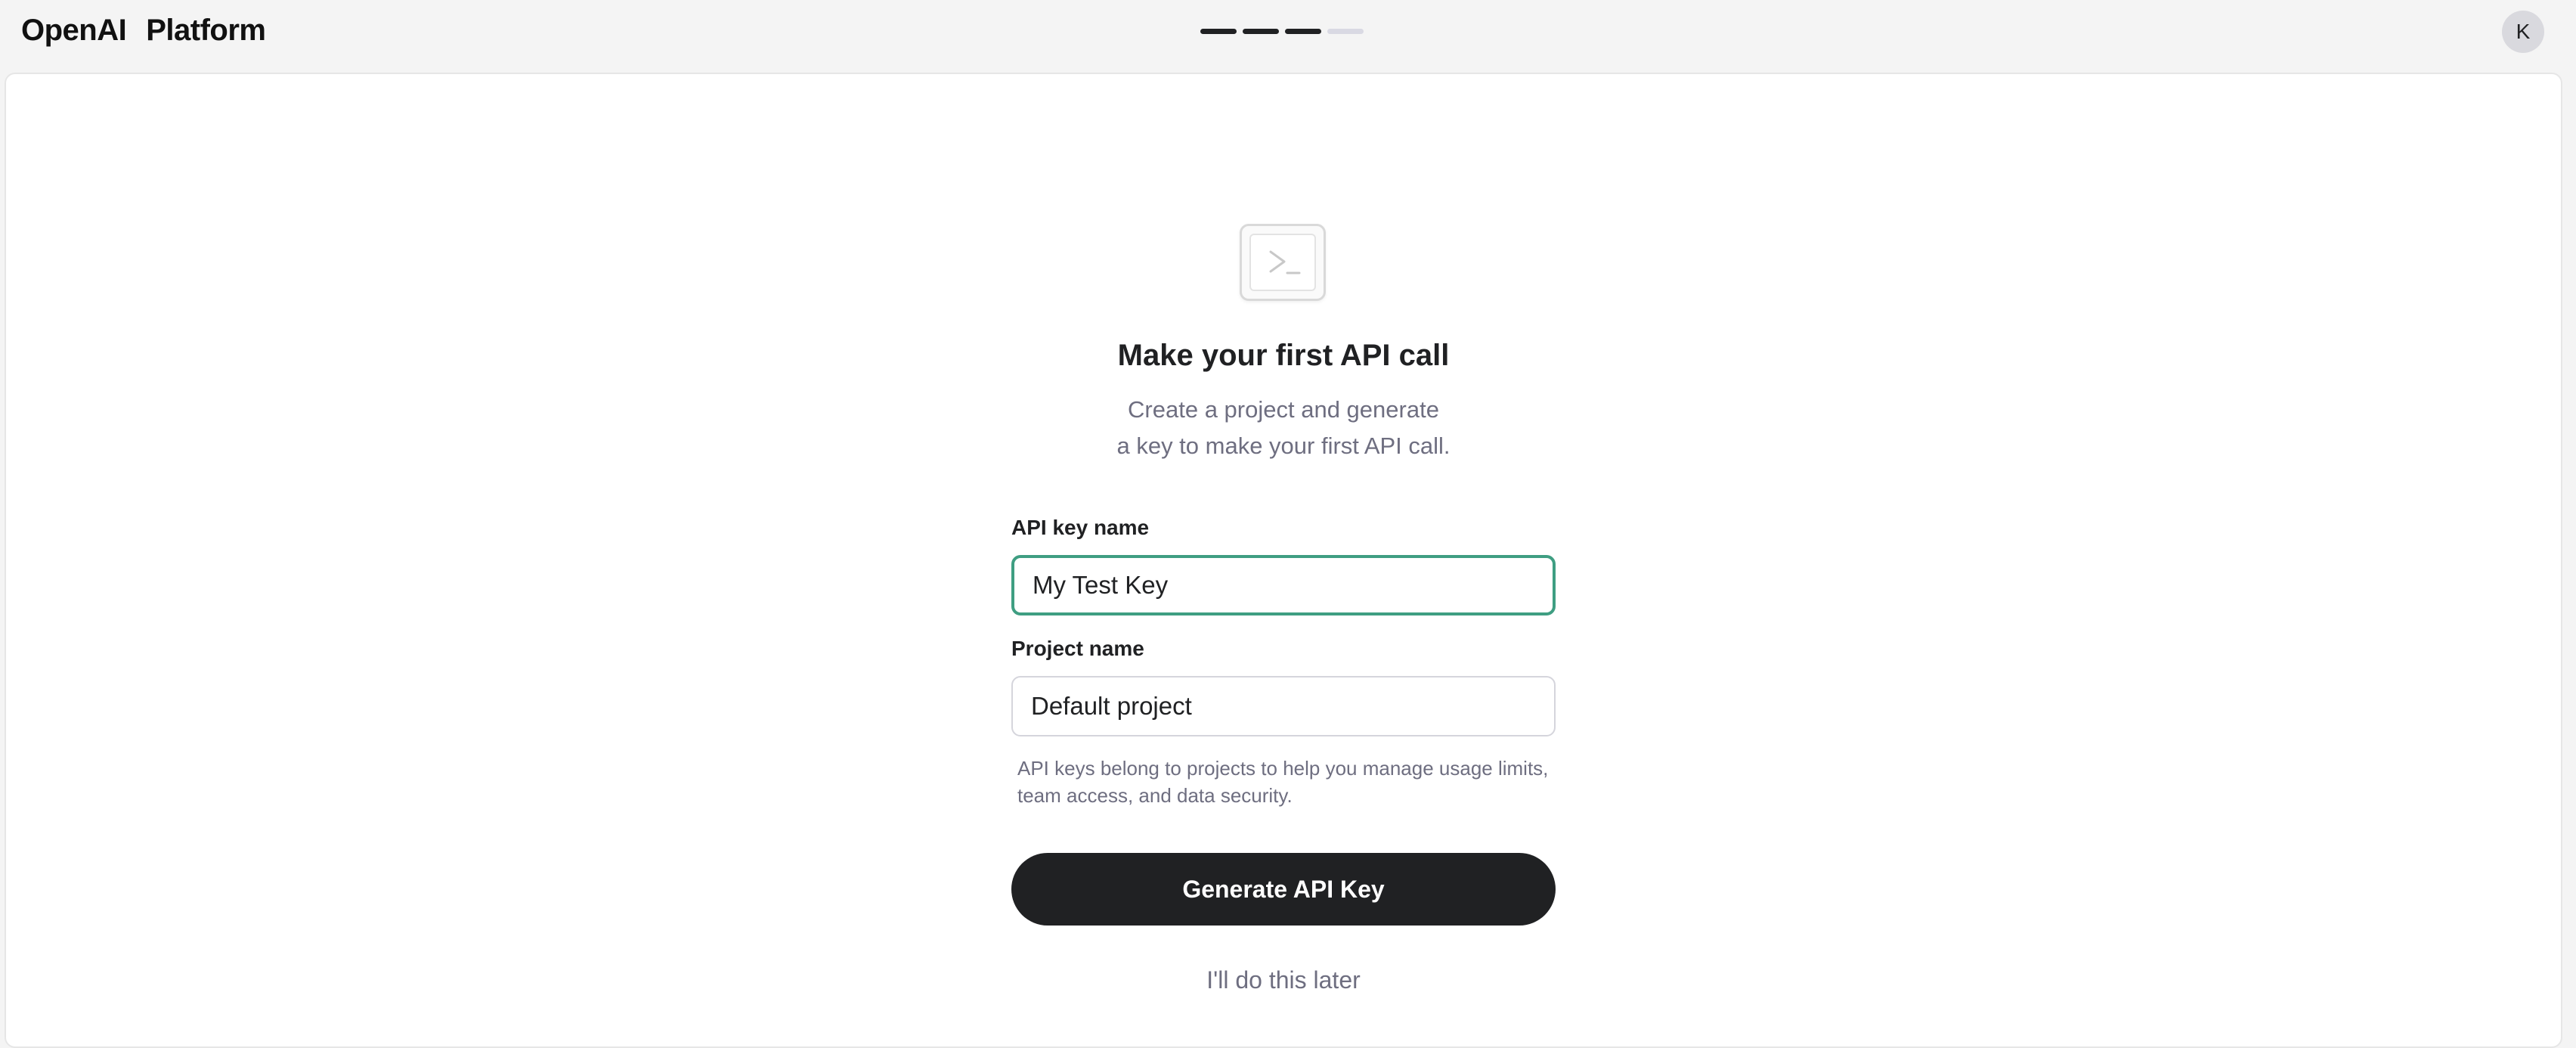  What do you see at coordinates (1283, 355) in the screenshot?
I see `page-title: Make your first API call` at bounding box center [1283, 355].